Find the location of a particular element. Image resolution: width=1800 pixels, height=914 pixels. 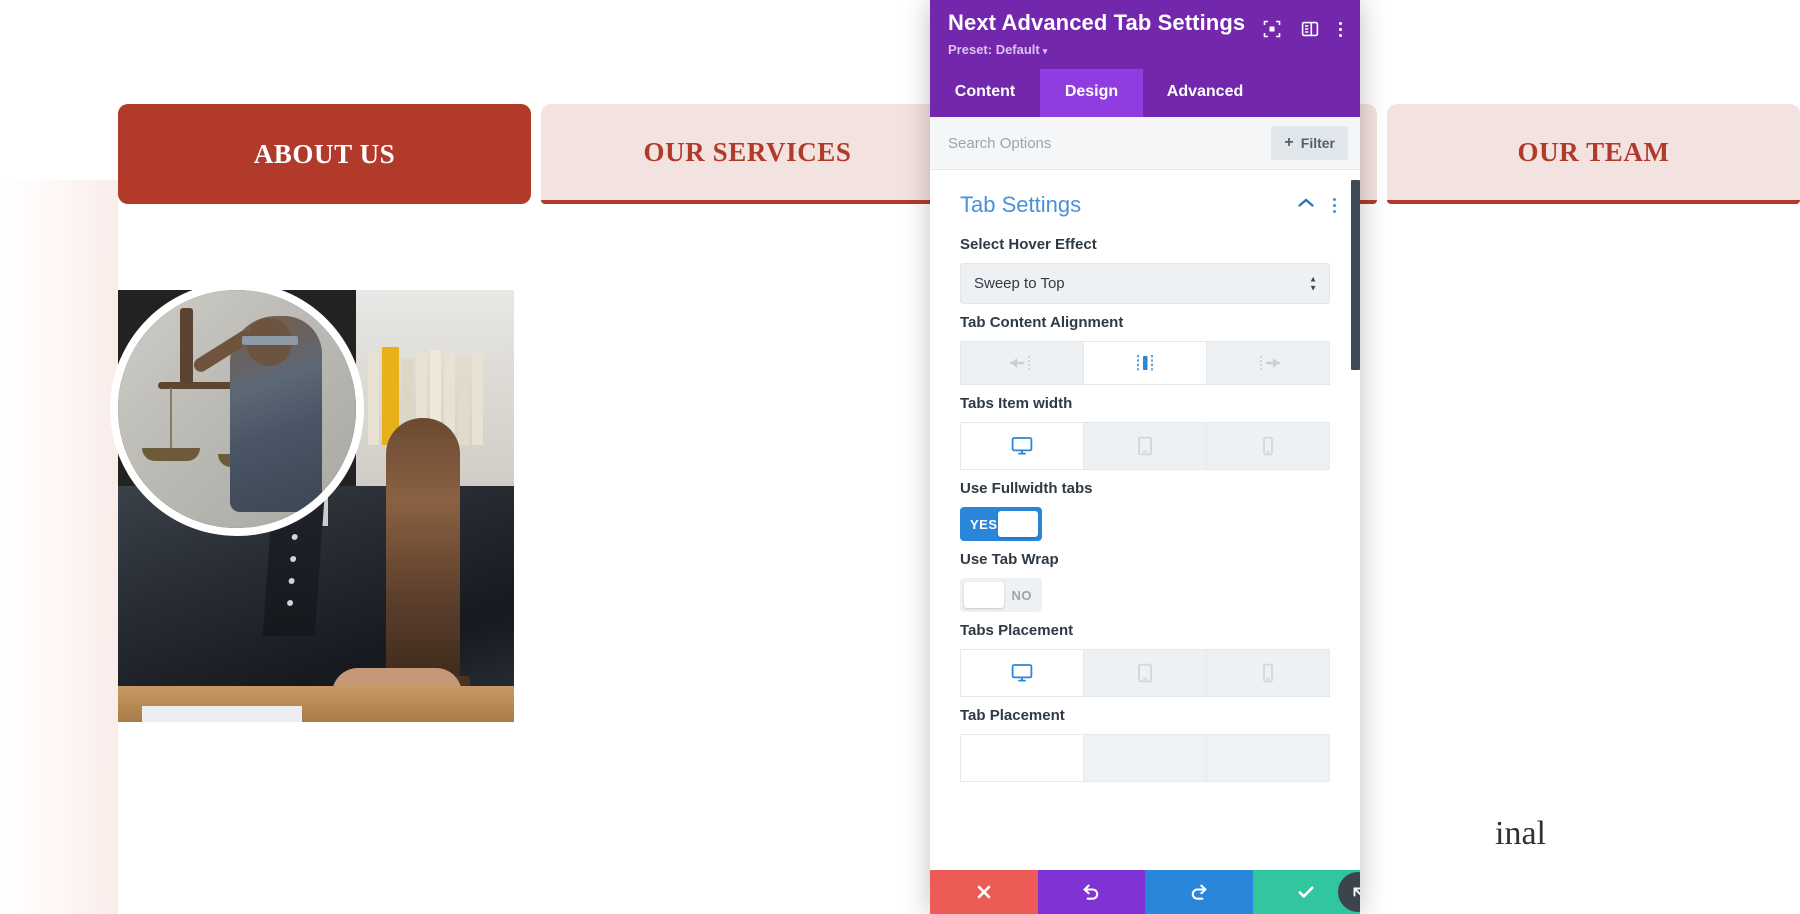

website-tab-our-team: OUR TEAM is located at coordinates (1593, 154).